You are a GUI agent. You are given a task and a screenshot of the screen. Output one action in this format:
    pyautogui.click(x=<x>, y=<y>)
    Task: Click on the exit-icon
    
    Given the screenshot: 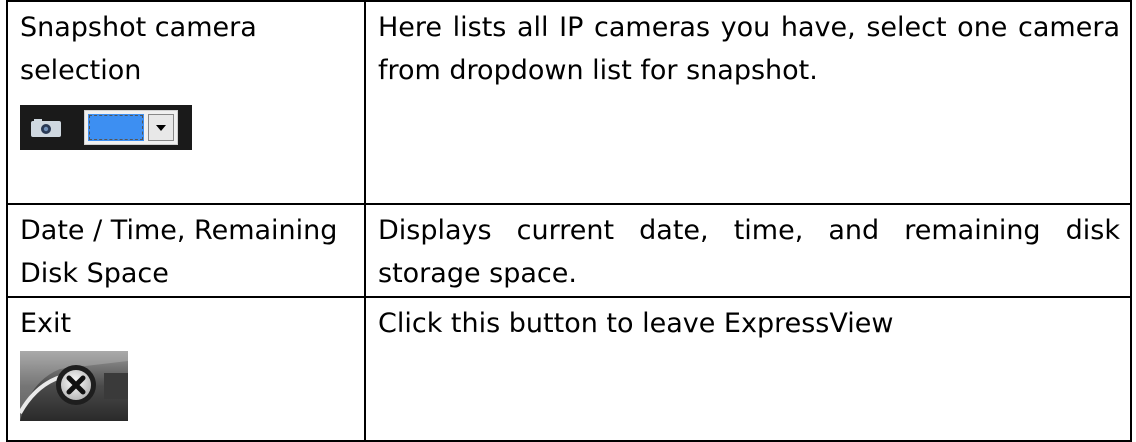 What is the action you would take?
    pyautogui.click(x=74, y=386)
    